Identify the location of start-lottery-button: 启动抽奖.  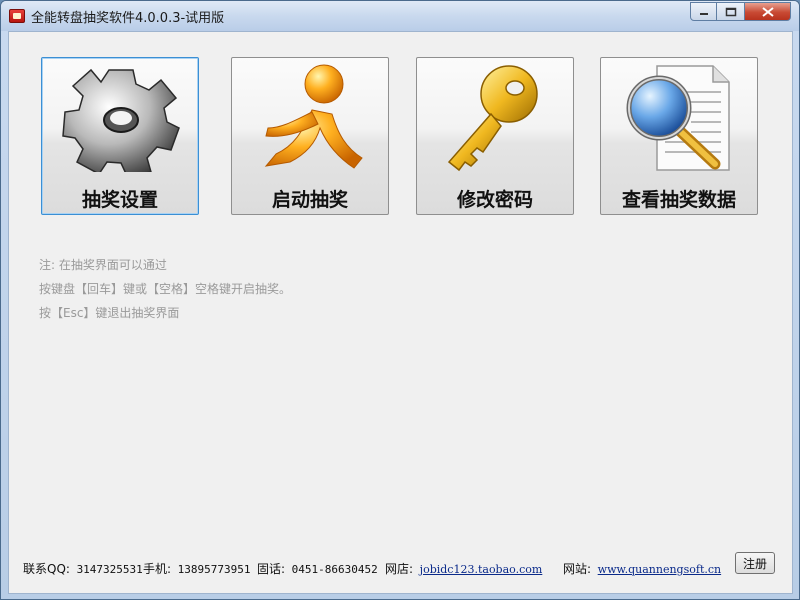
(310, 136).